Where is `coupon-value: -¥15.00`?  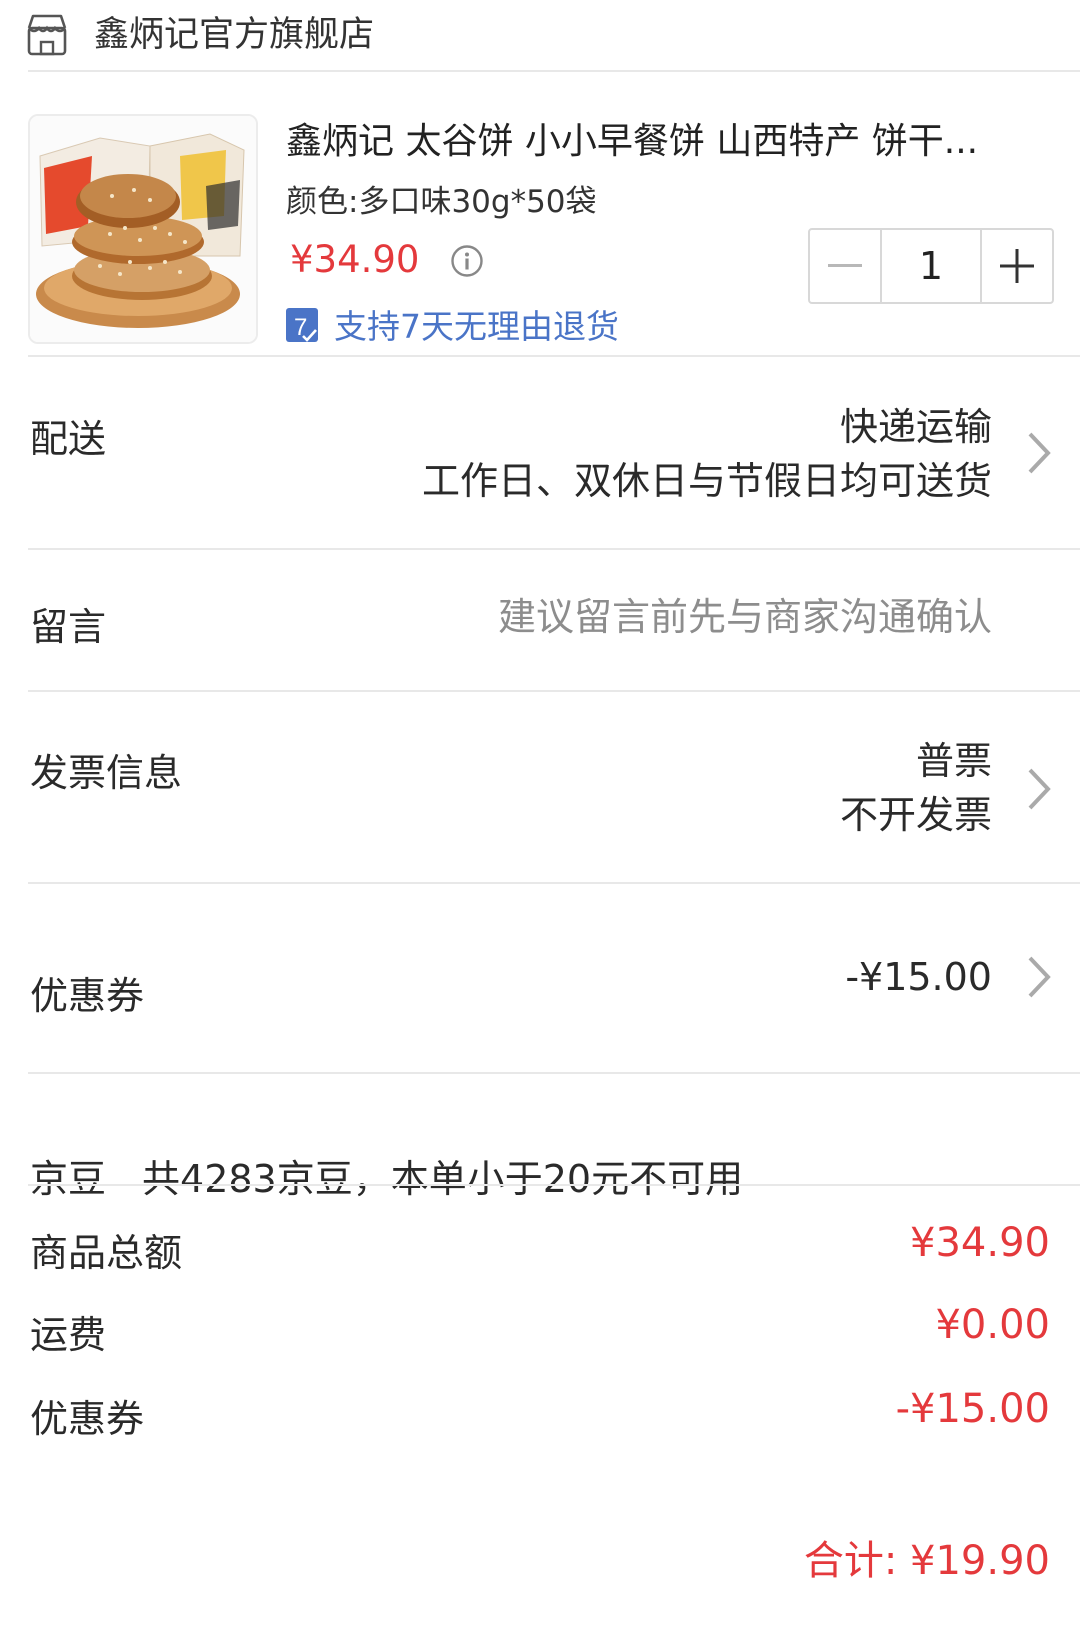 coupon-value: -¥15.00 is located at coordinates (918, 977).